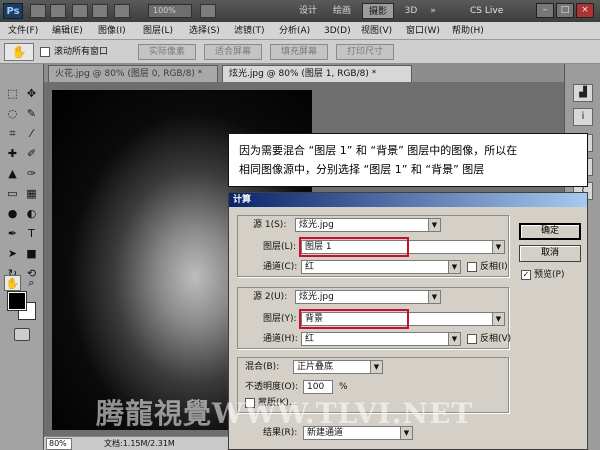 This screenshot has height=450, width=600. What do you see at coordinates (249, 31) in the screenshot?
I see `menu-filter: 滤镜(T)` at bounding box center [249, 31].